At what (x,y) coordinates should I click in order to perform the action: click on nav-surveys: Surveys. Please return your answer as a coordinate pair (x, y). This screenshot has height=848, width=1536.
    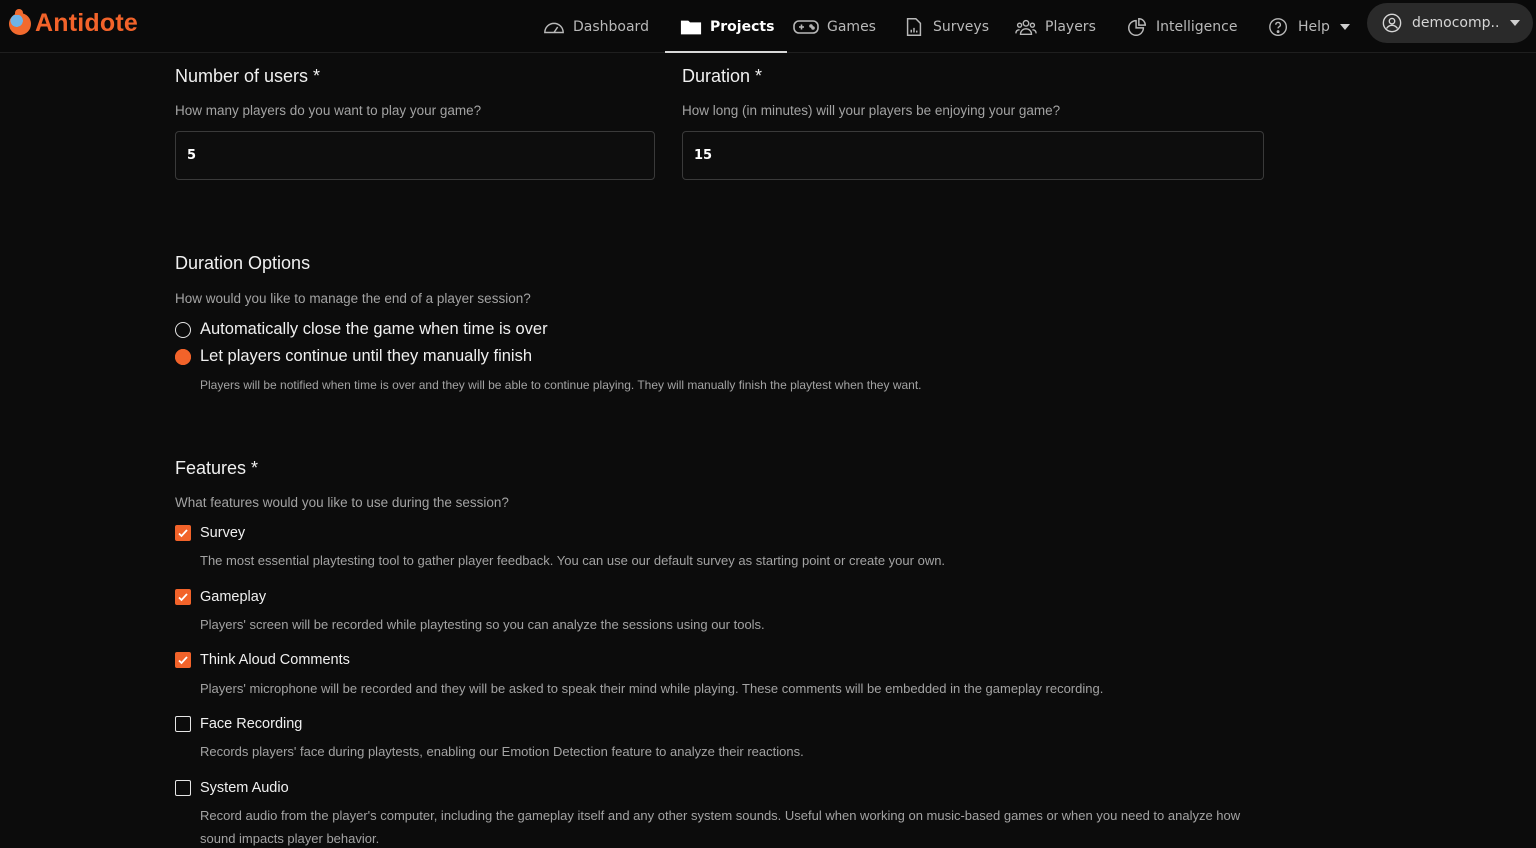
    Looking at the image, I should click on (946, 26).